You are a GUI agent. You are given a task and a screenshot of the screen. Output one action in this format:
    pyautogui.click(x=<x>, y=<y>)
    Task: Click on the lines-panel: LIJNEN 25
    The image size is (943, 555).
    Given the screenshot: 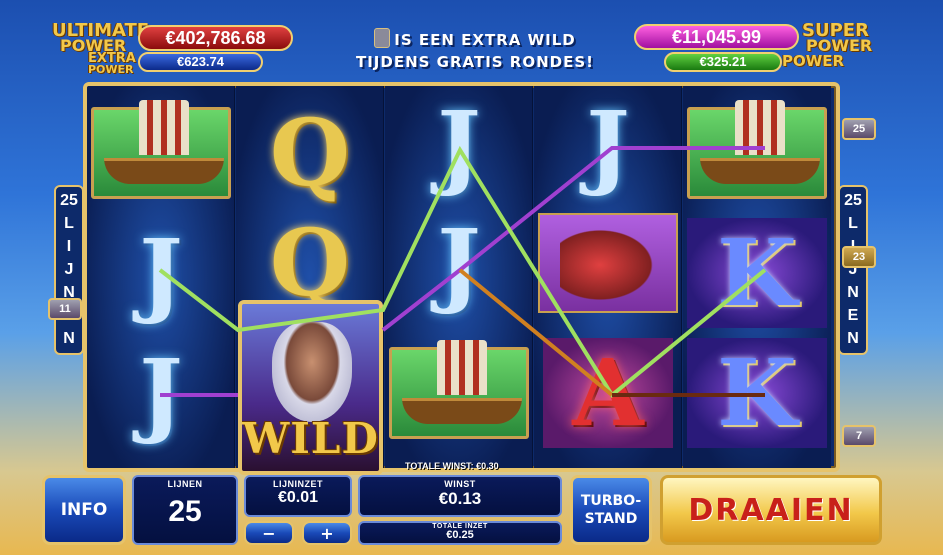 What is the action you would take?
    pyautogui.click(x=185, y=510)
    